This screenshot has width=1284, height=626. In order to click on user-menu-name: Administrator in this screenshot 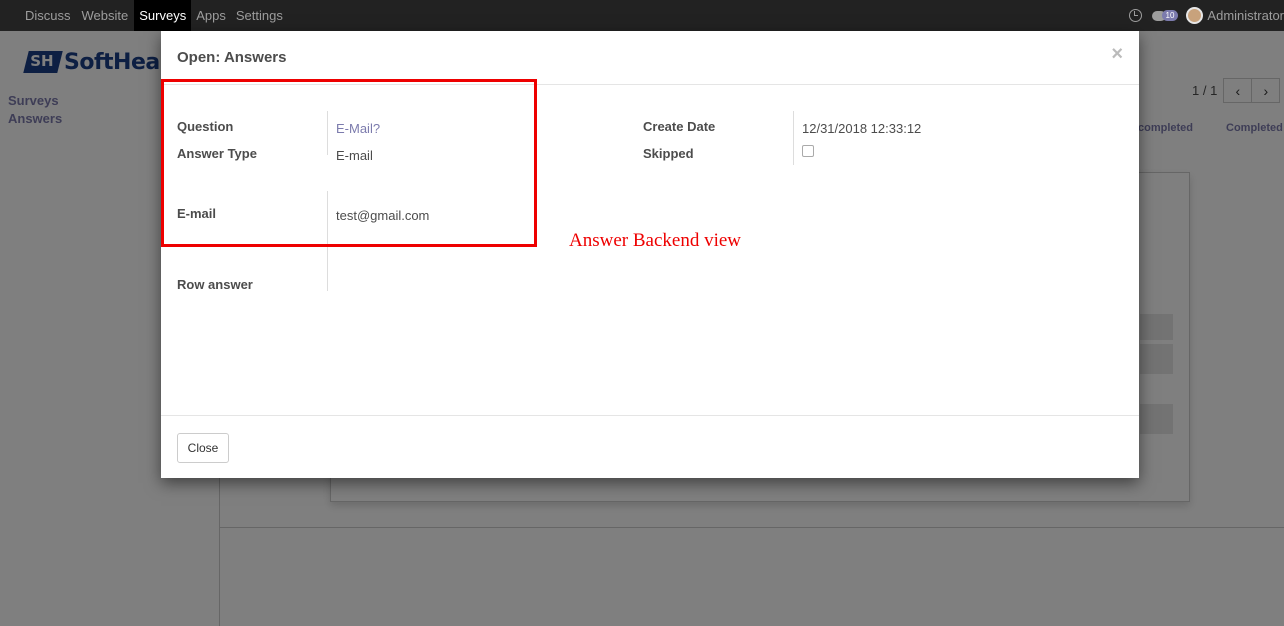, I will do `click(1245, 15)`.